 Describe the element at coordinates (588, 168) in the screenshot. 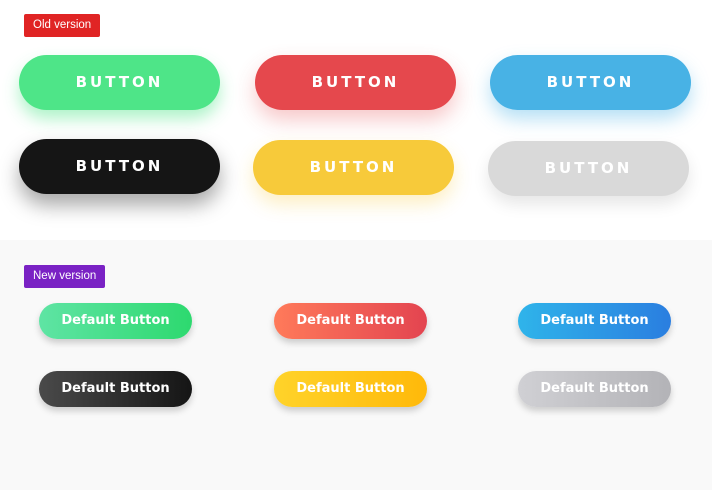

I see `old-gray-button: BUTTON` at that location.